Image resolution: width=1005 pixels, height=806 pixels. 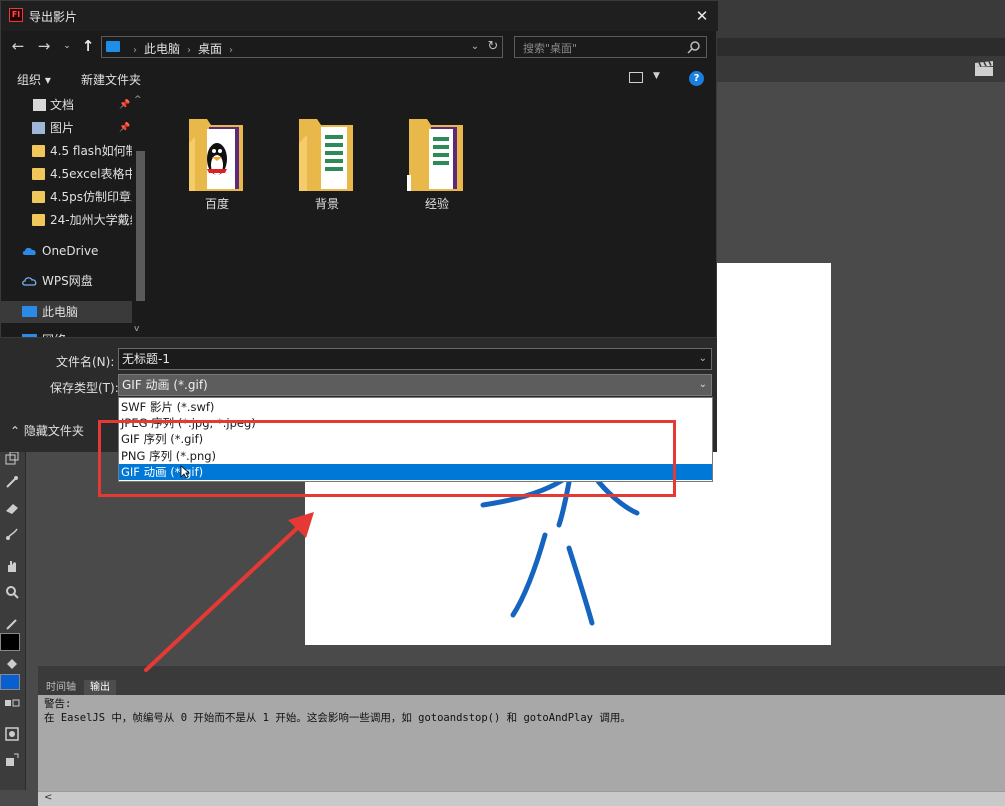 What do you see at coordinates (436, 204) in the screenshot?
I see `file-name: 经验` at bounding box center [436, 204].